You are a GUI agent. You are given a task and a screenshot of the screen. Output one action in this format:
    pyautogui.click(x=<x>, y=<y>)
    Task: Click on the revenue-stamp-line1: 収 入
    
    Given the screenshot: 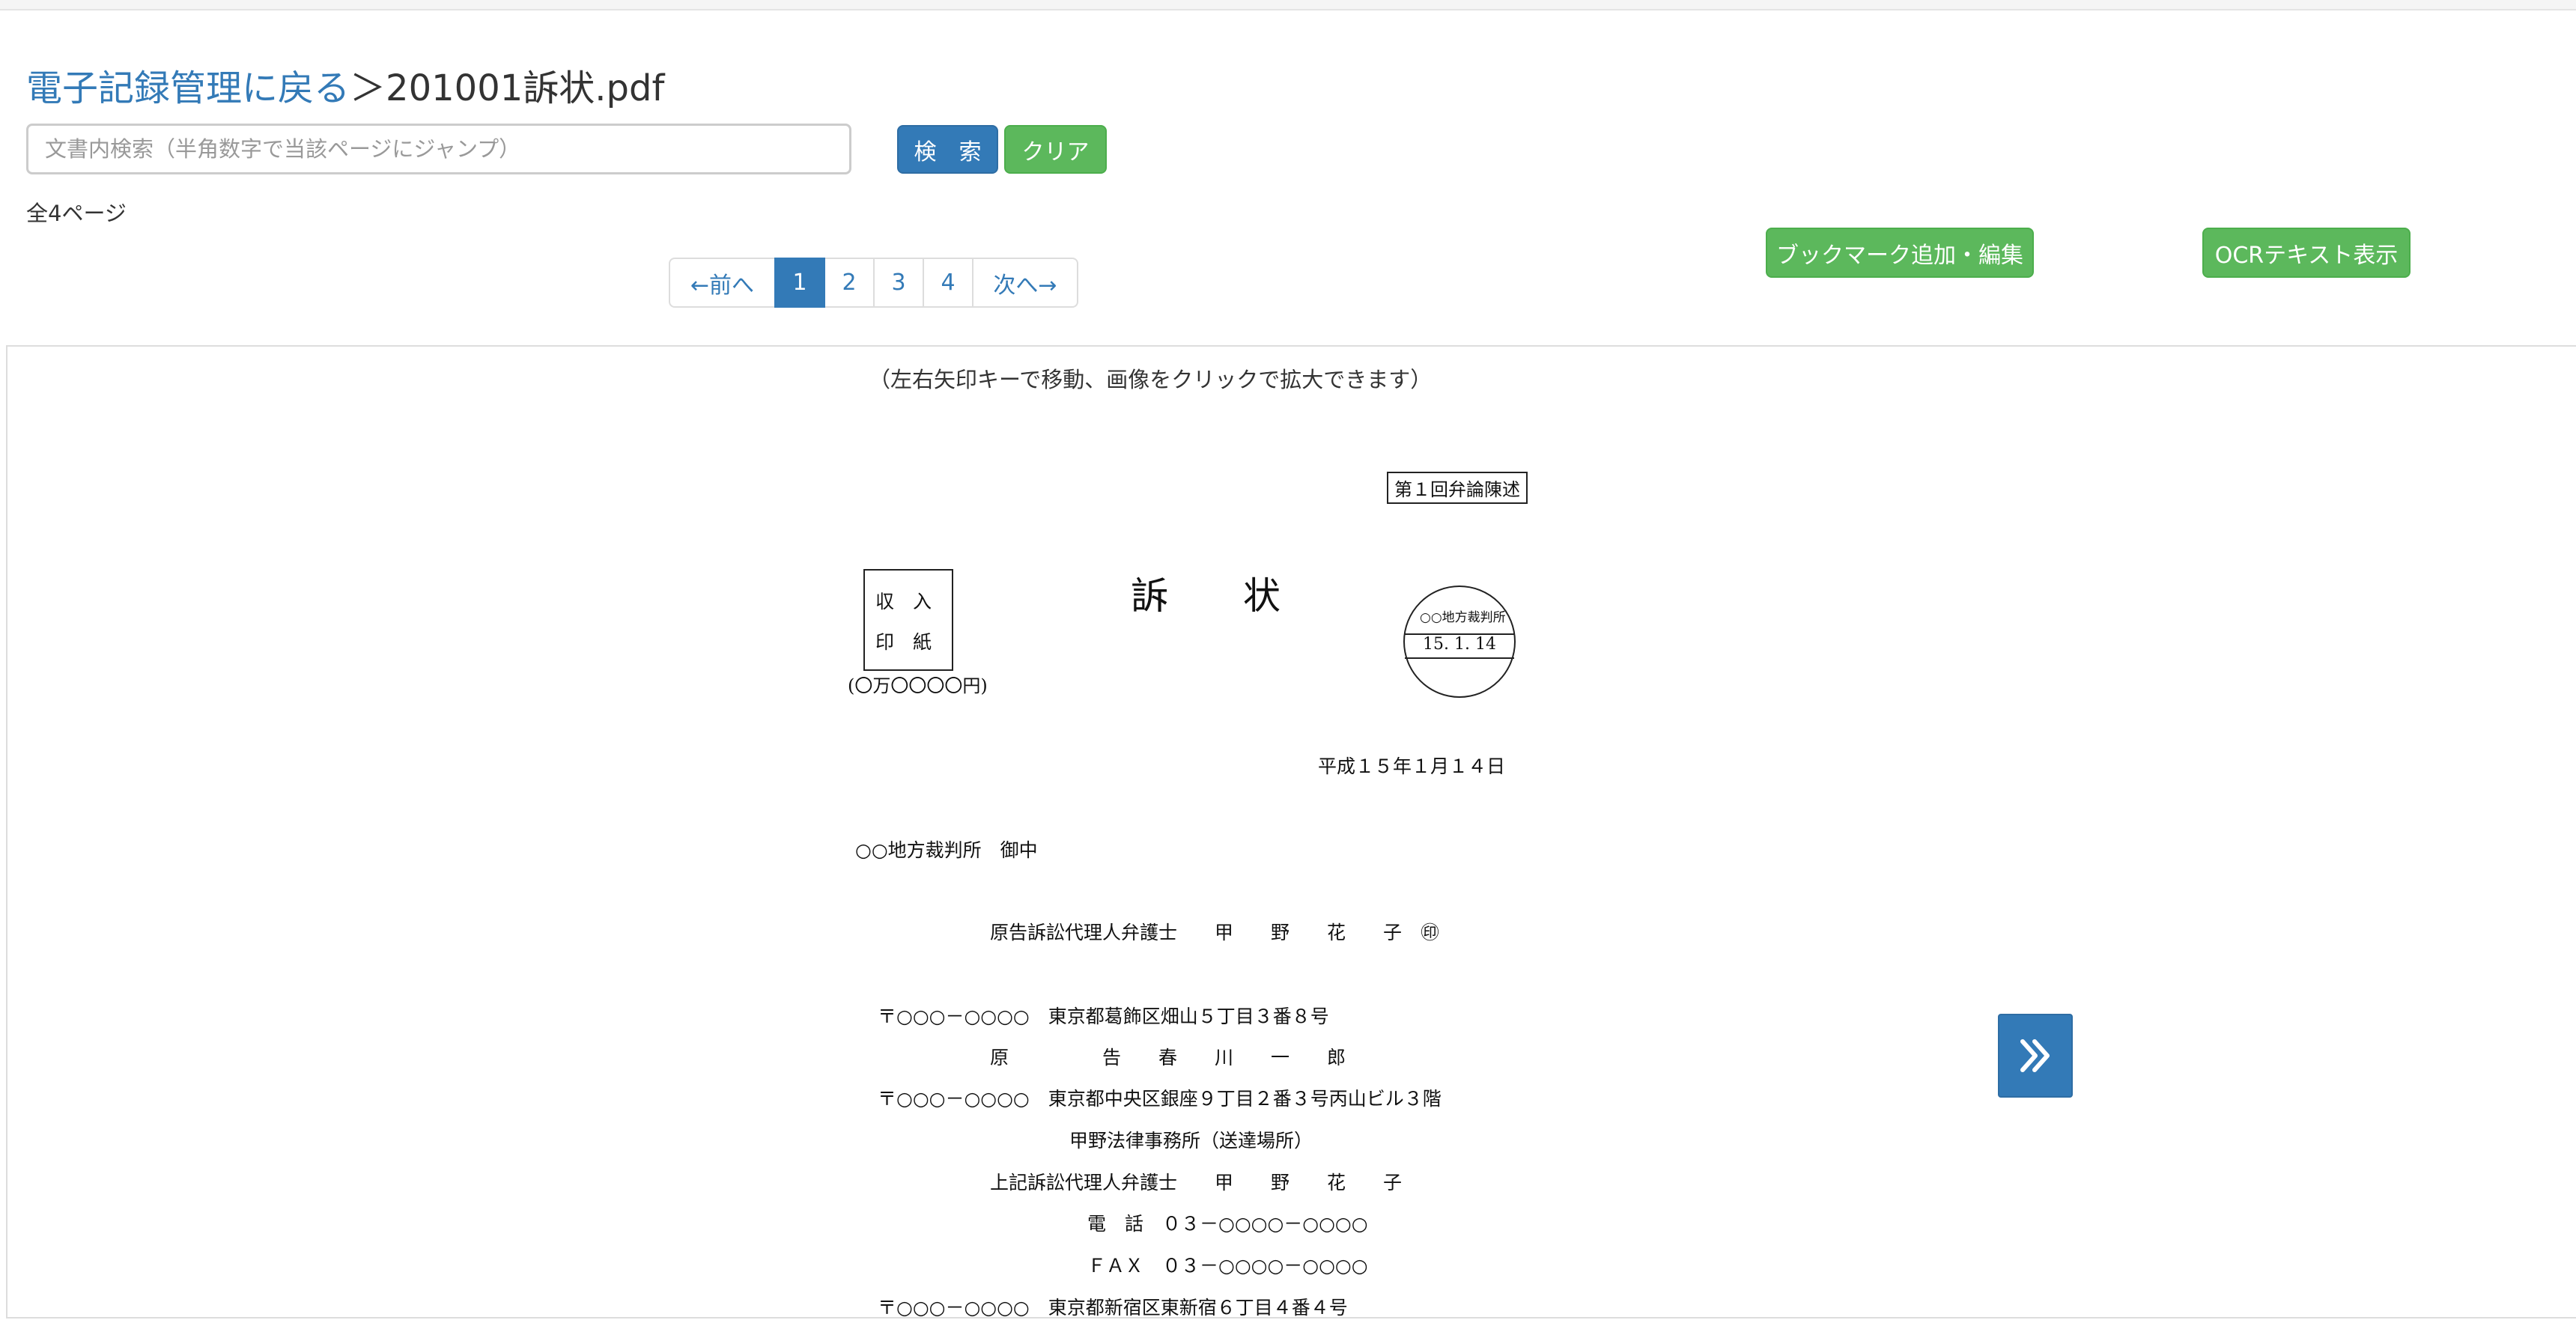 What is the action you would take?
    pyautogui.click(x=903, y=602)
    